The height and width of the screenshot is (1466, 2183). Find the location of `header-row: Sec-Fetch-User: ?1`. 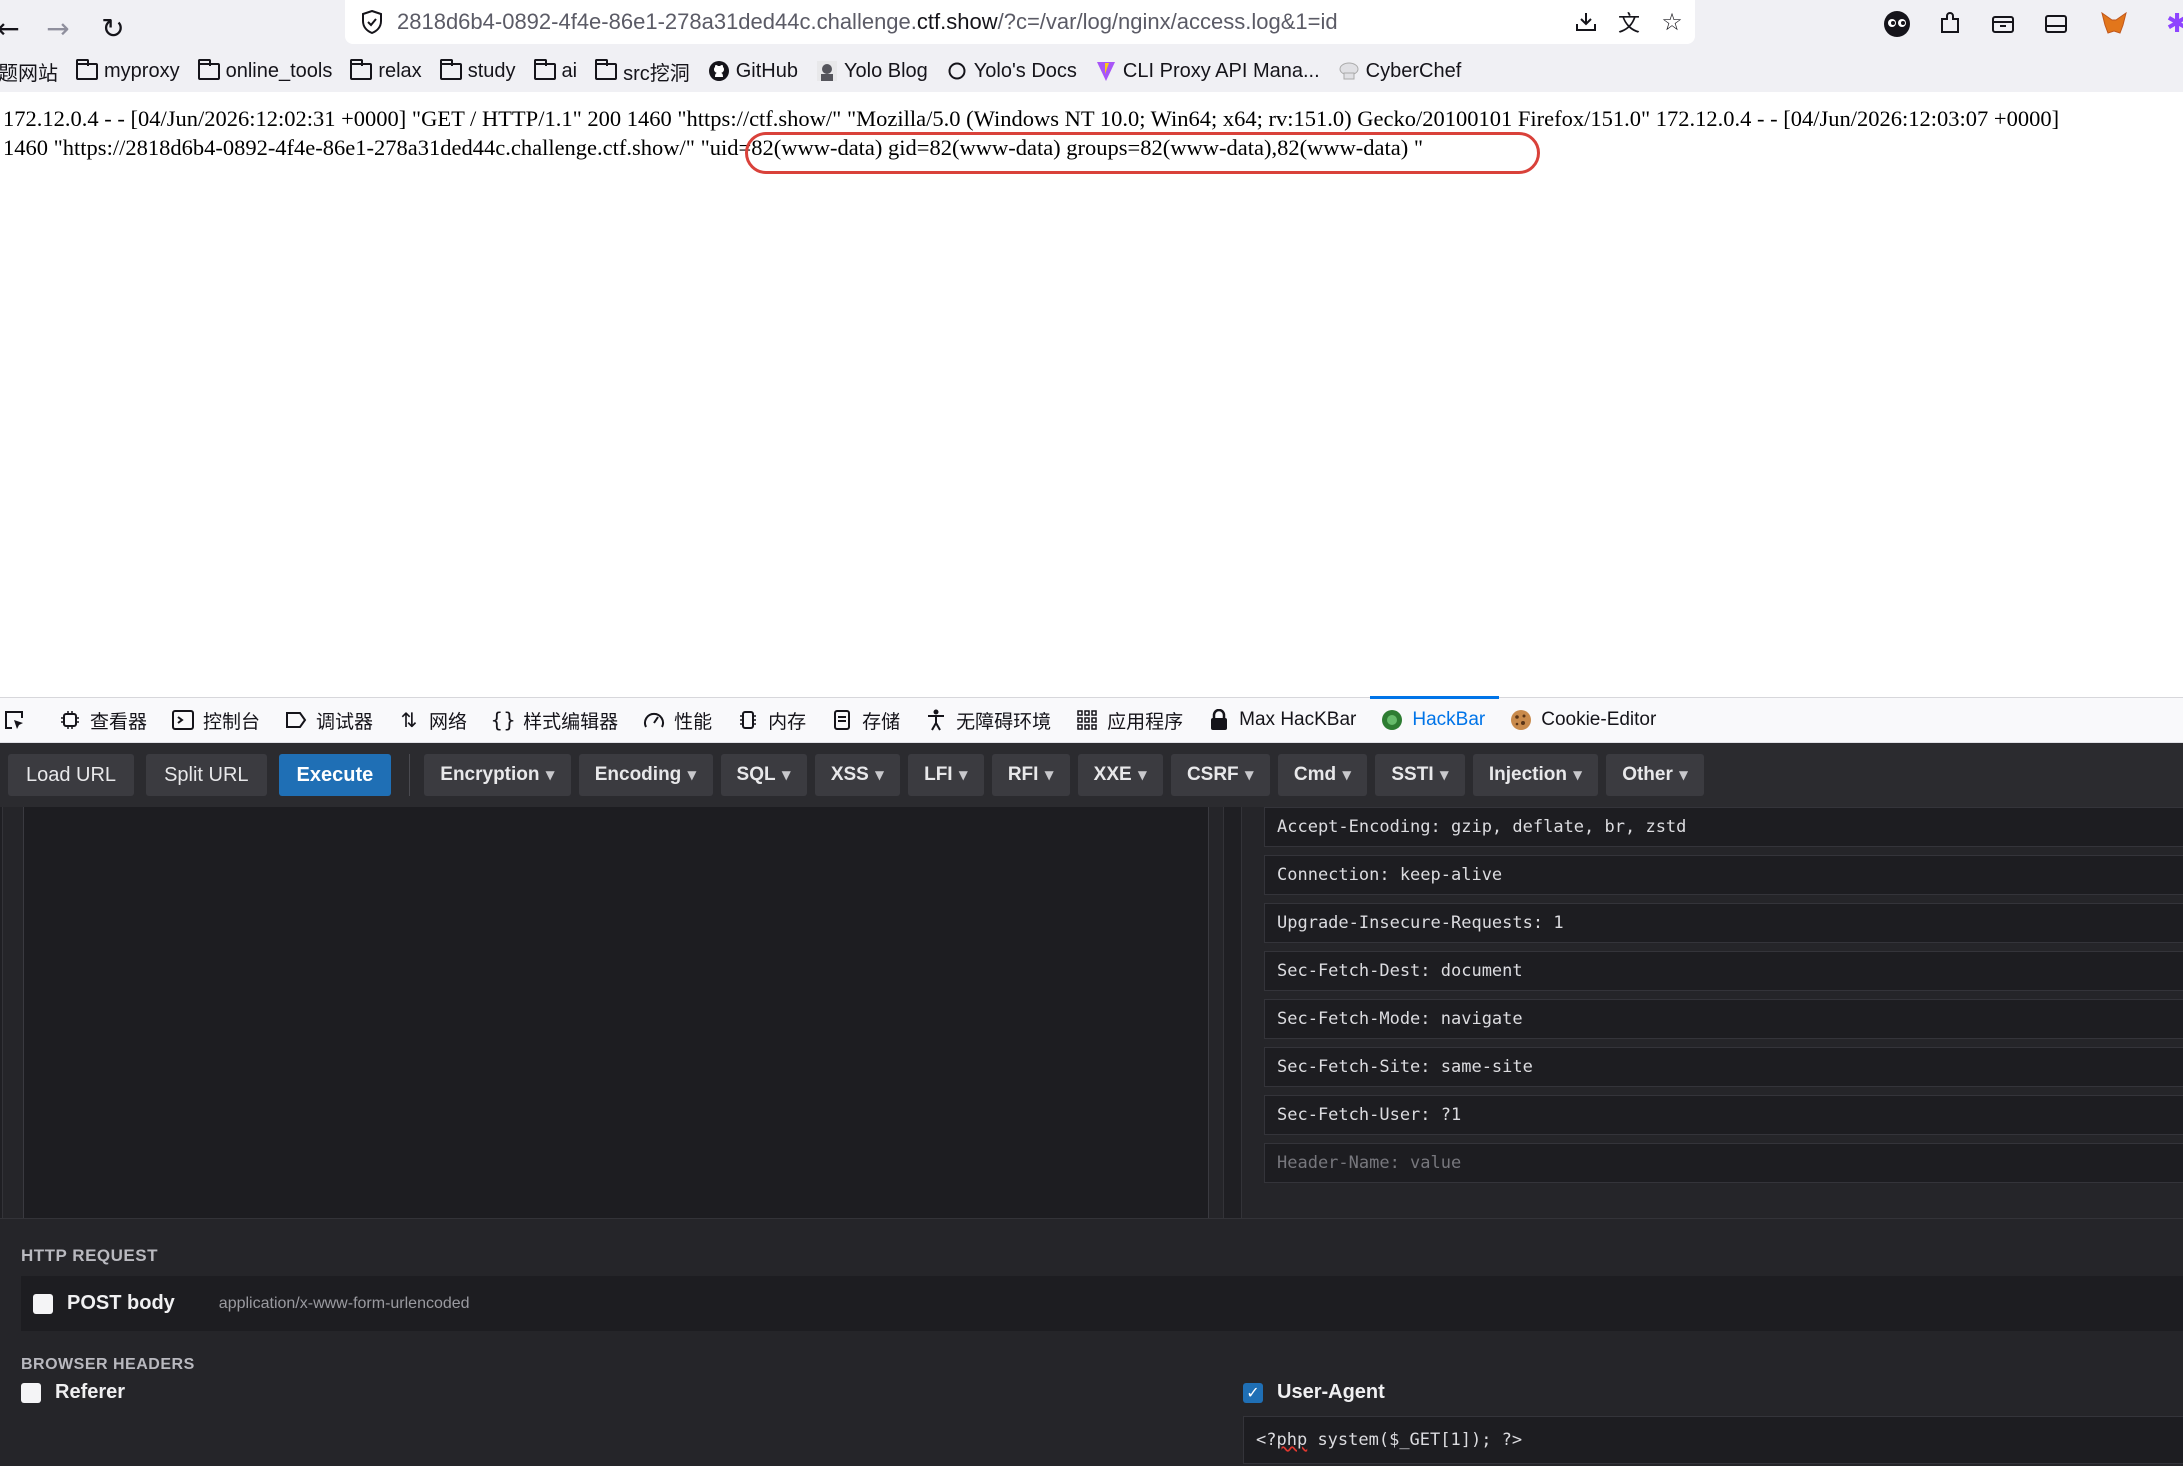

header-row: Sec-Fetch-User: ?1 is located at coordinates (1723, 1115).